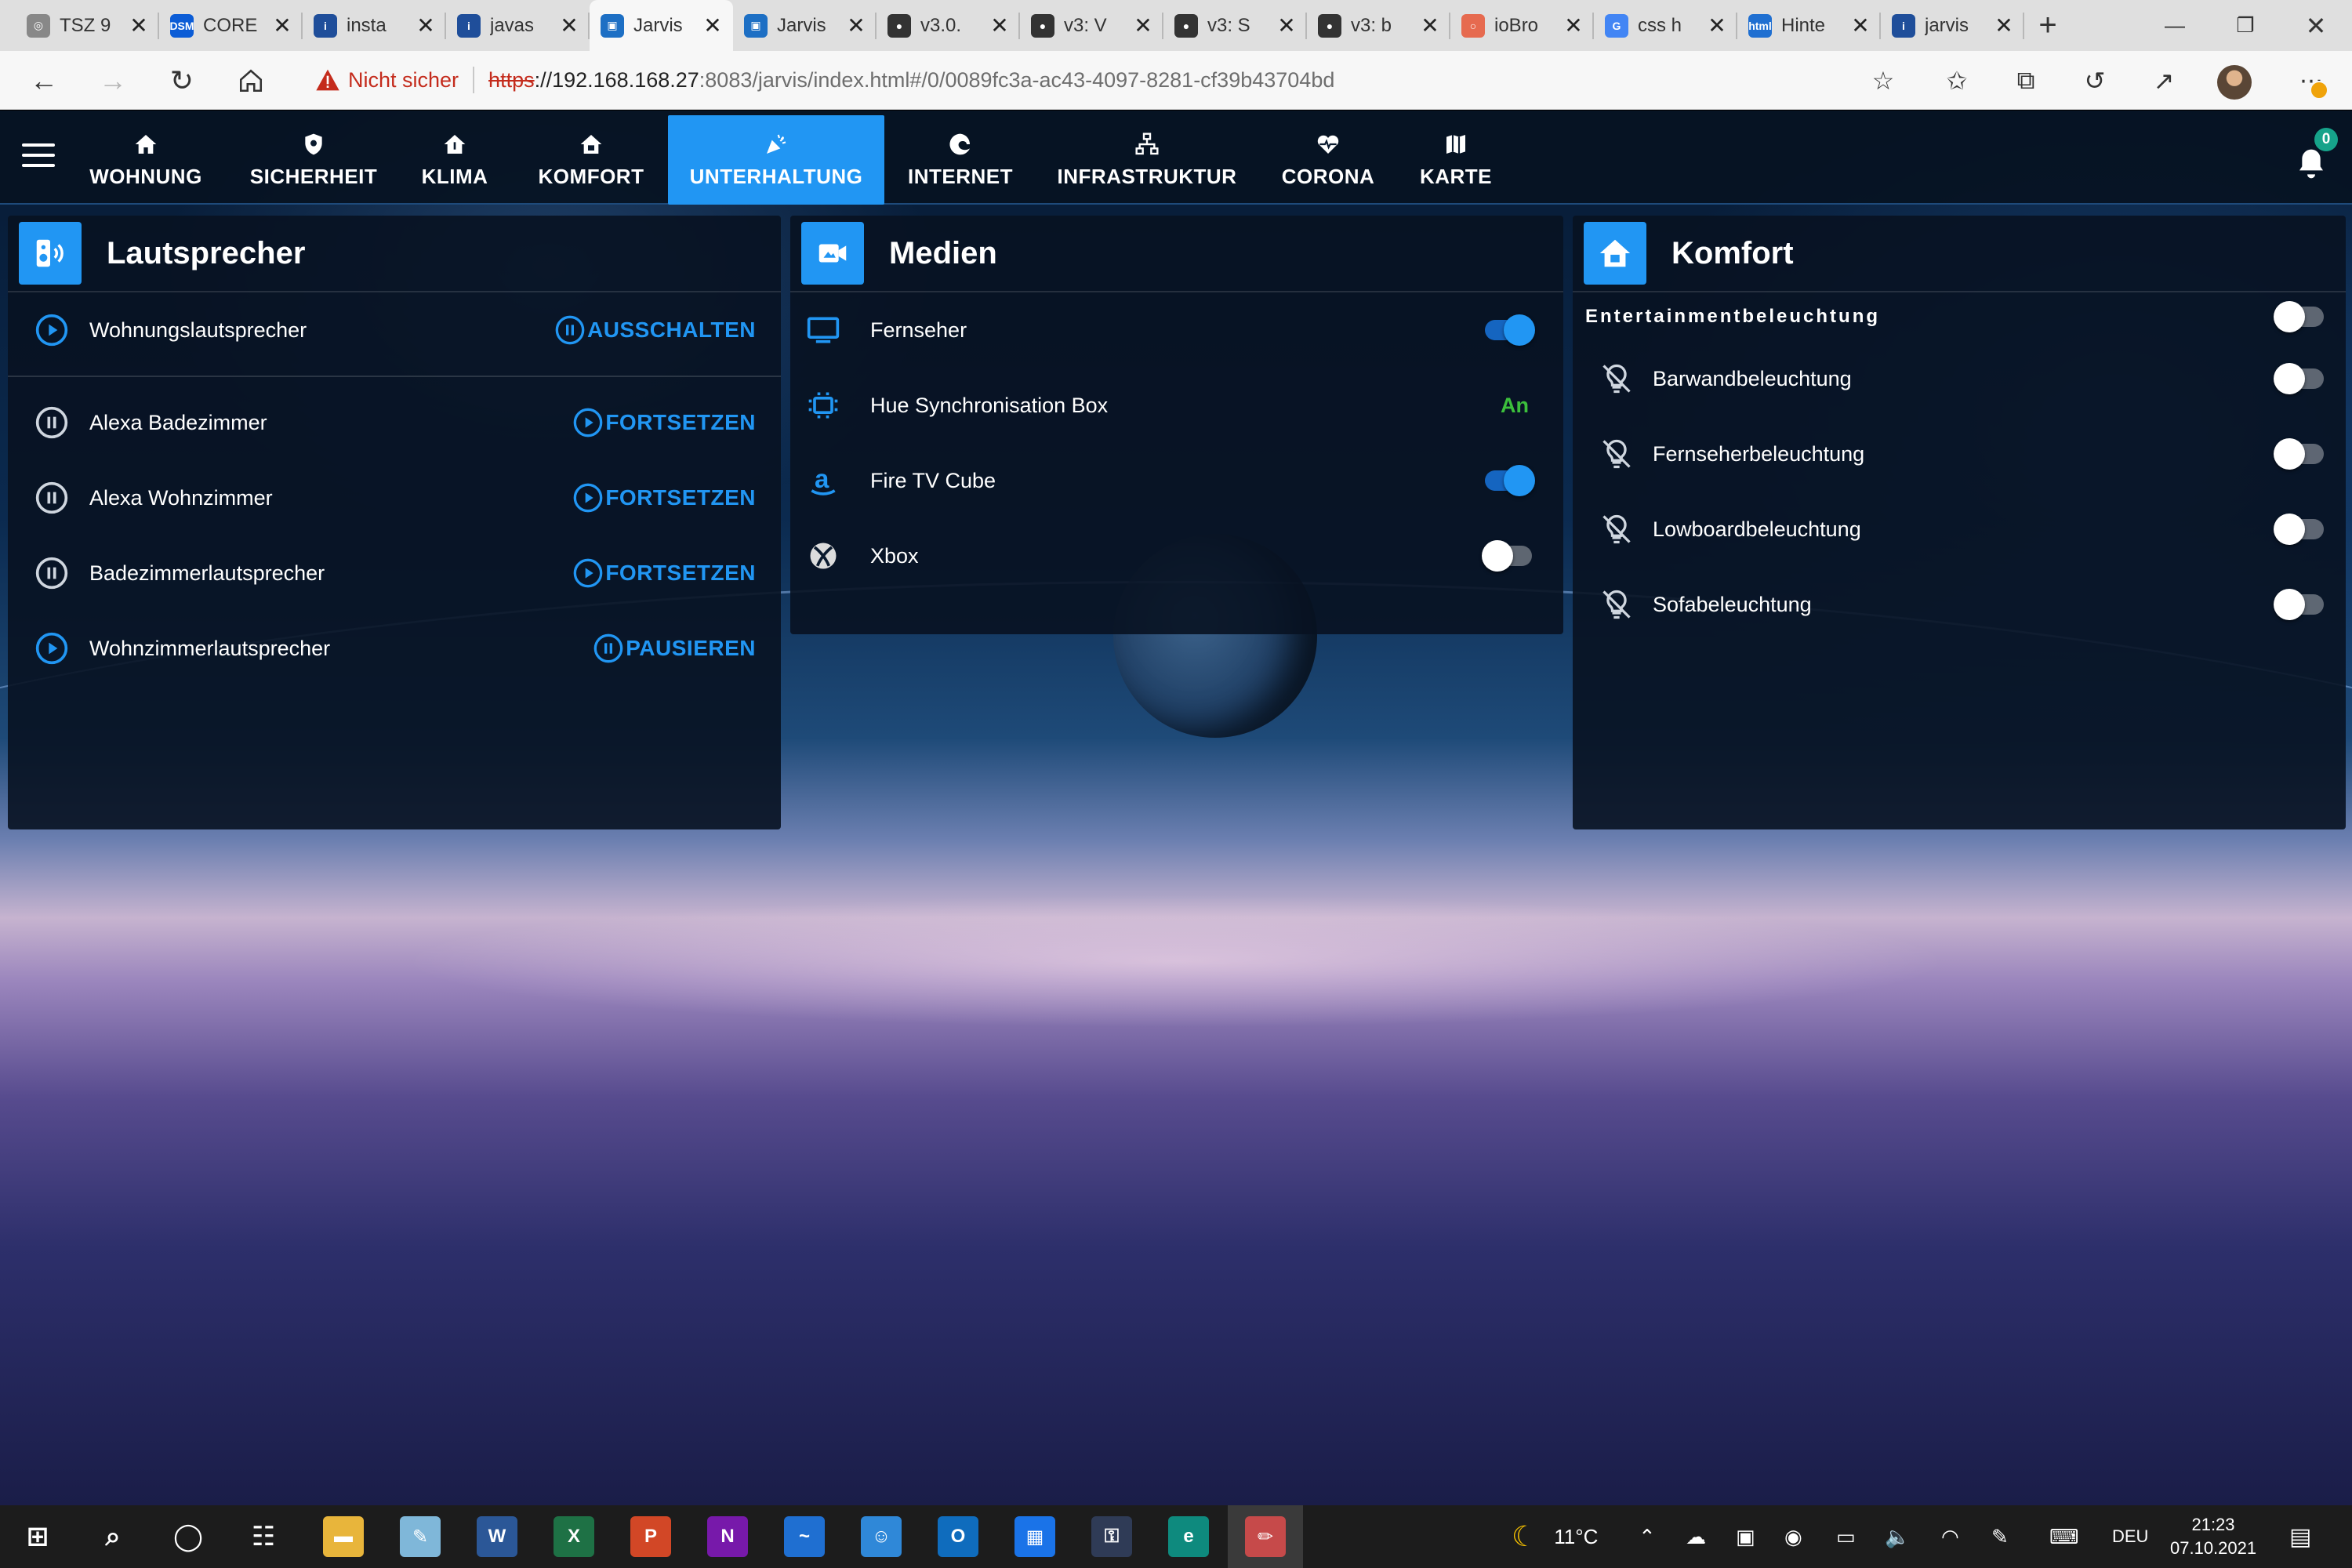  I want to click on powerpoint-icon: P, so click(650, 1536).